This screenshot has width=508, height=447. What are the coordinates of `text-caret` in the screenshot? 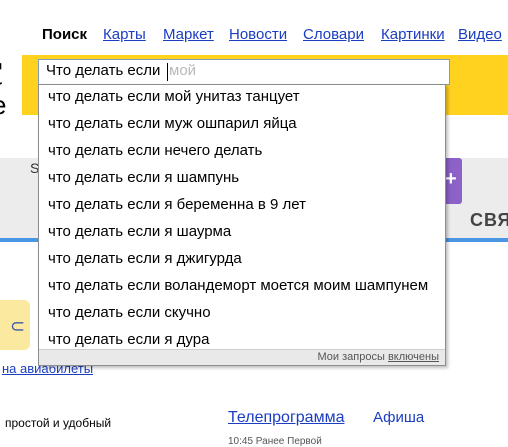 It's located at (167, 72).